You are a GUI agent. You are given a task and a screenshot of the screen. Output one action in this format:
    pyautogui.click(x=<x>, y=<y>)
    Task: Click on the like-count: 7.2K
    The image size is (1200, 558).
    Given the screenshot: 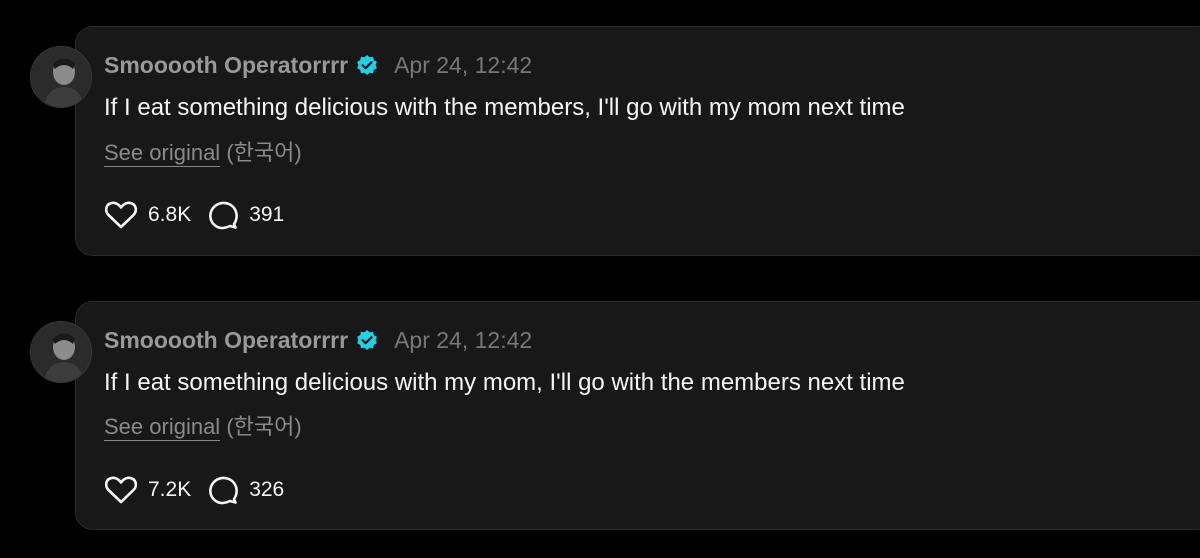 What is the action you would take?
    pyautogui.click(x=170, y=489)
    